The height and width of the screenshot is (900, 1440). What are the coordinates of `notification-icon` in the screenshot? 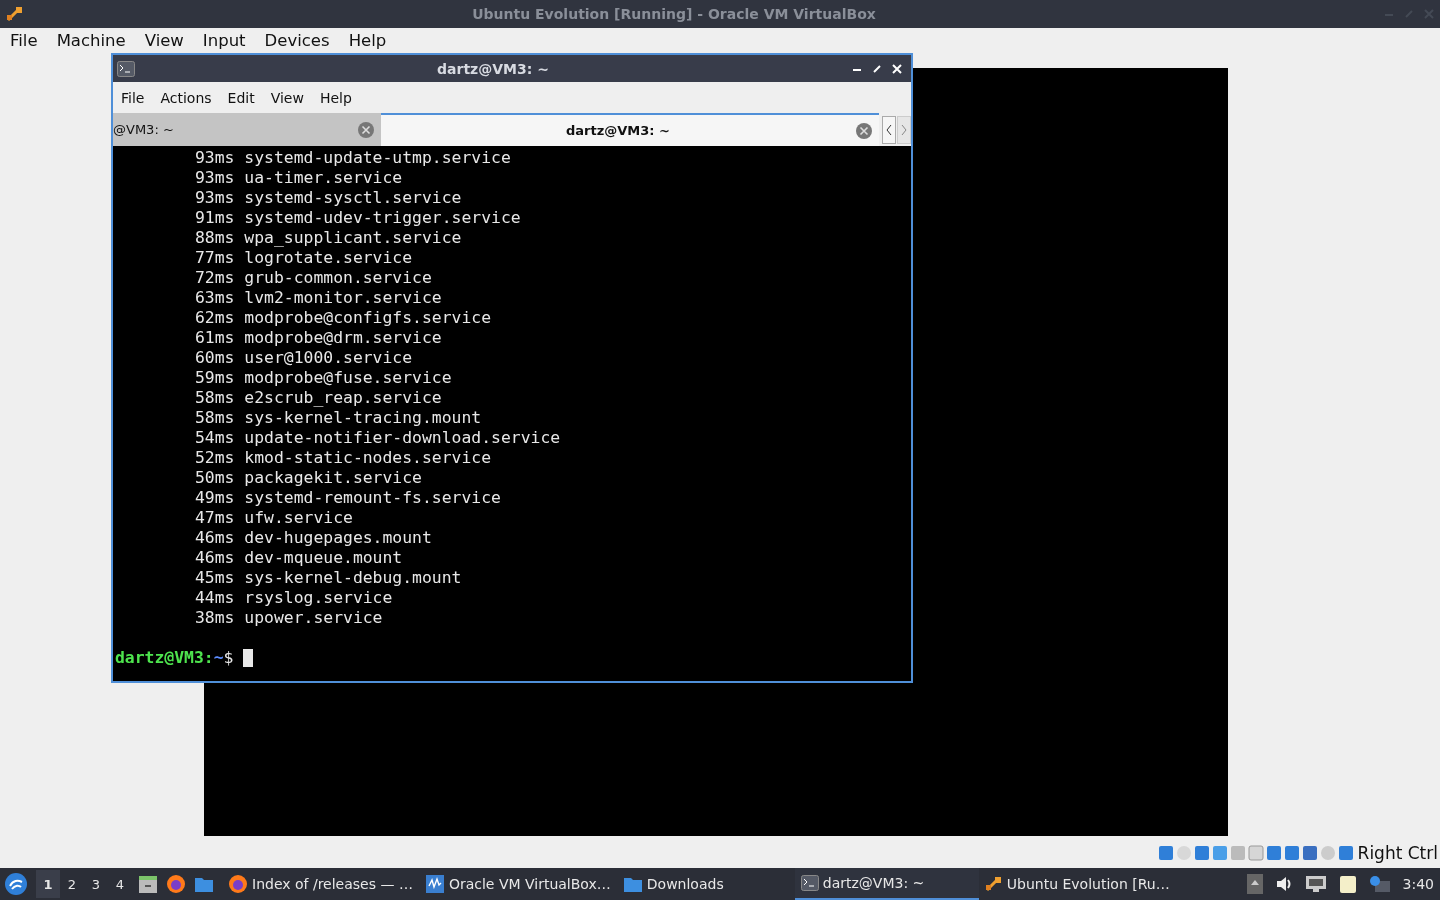 It's located at (1379, 884).